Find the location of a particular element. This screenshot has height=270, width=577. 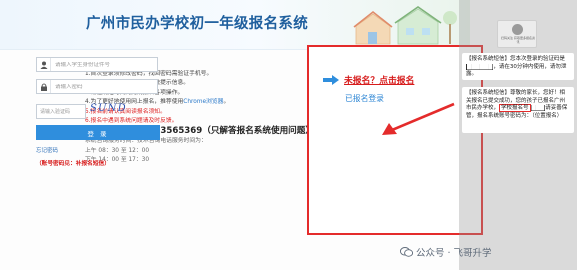

password-field is located at coordinates (97, 86).